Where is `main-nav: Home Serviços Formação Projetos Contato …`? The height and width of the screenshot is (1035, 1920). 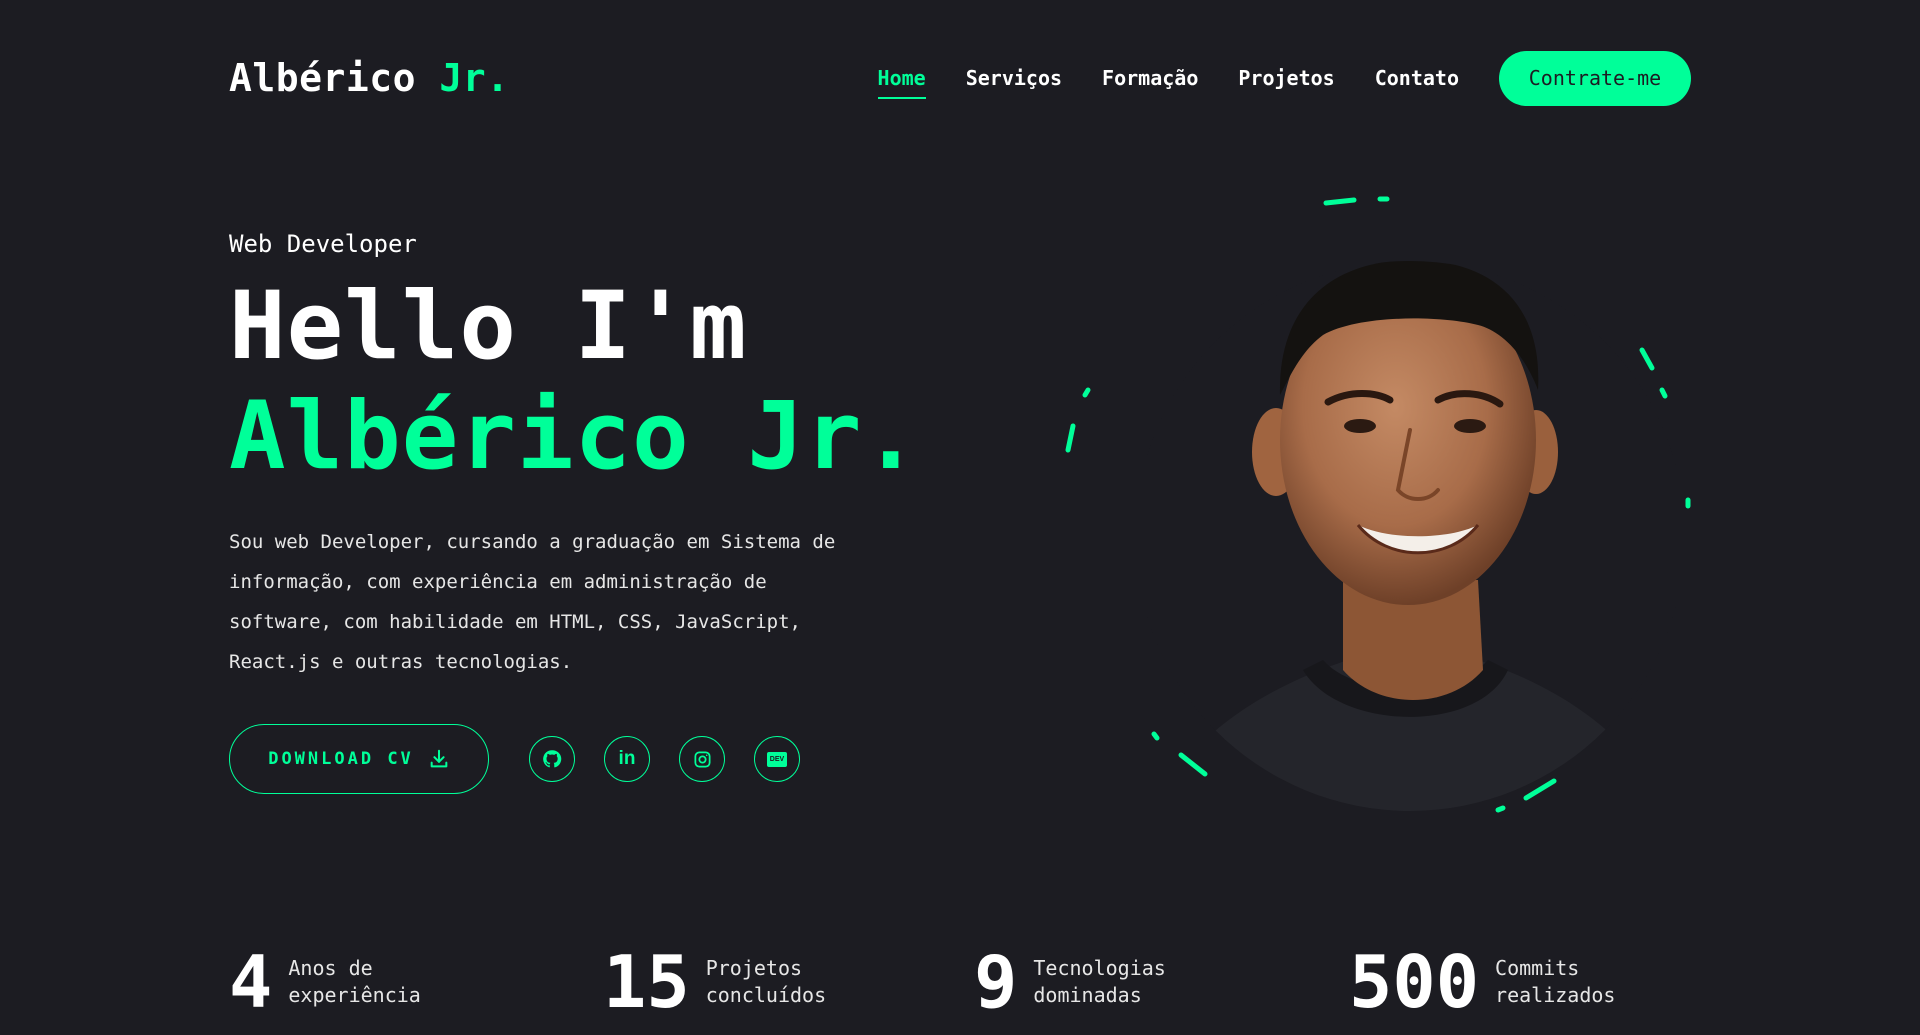
main-nav: Home Serviços Formação Projetos Contato … is located at coordinates (1264, 78).